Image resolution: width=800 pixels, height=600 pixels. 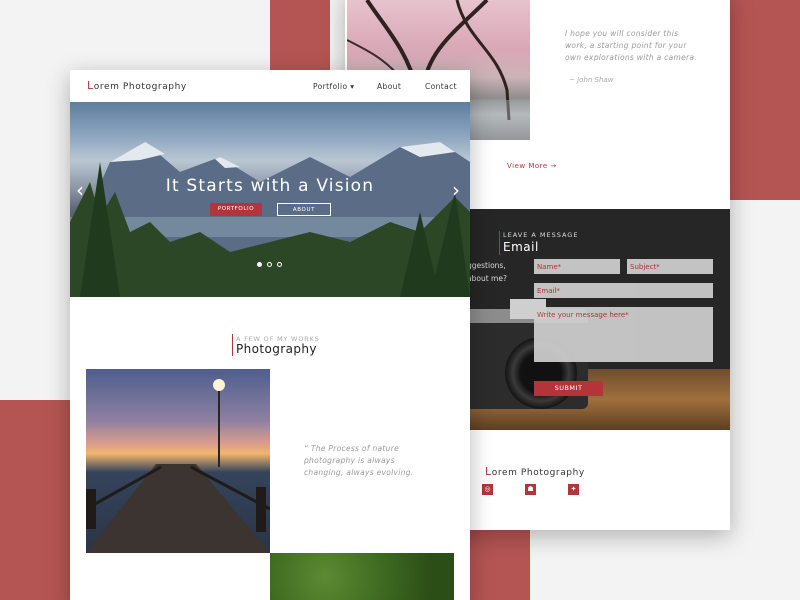 What do you see at coordinates (541, 235) in the screenshot?
I see `contact-pretitle: LEAVE A MESSAGE` at bounding box center [541, 235].